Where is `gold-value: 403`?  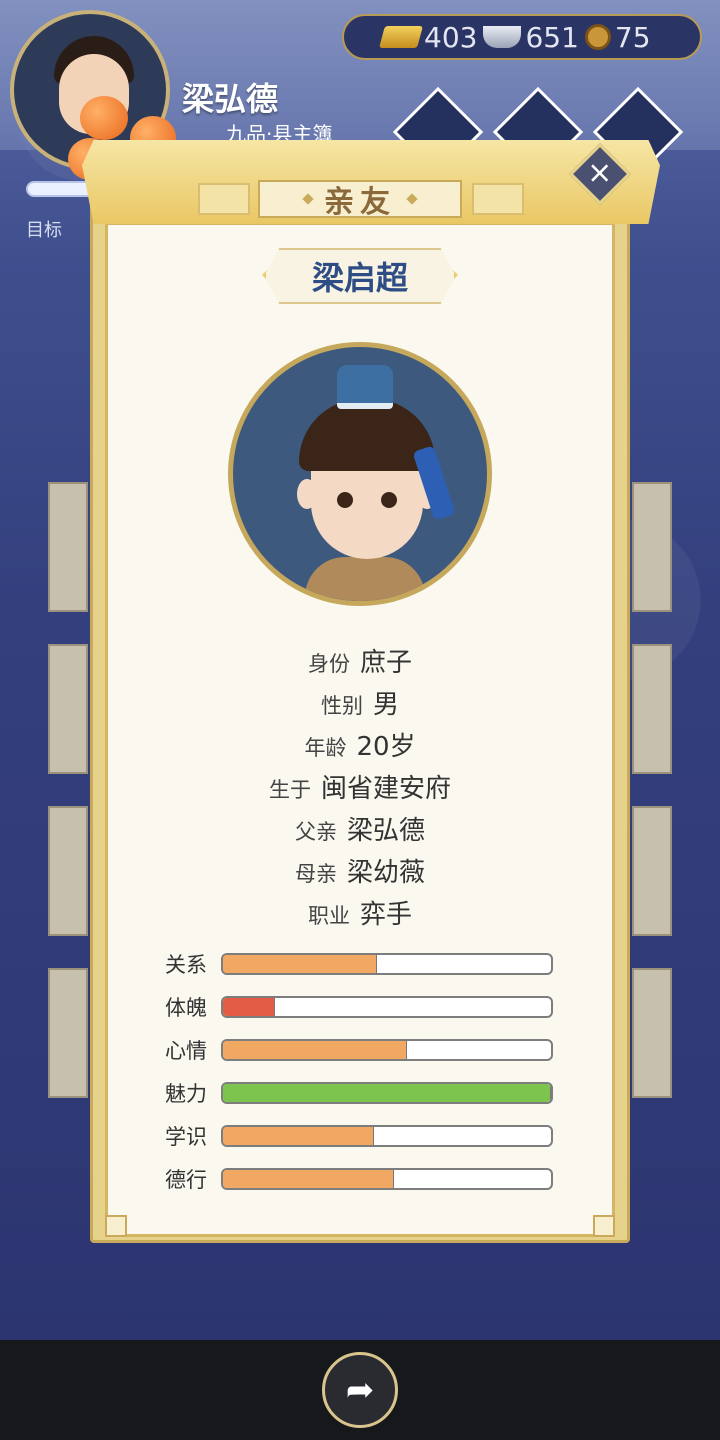 gold-value: 403 is located at coordinates (451, 37).